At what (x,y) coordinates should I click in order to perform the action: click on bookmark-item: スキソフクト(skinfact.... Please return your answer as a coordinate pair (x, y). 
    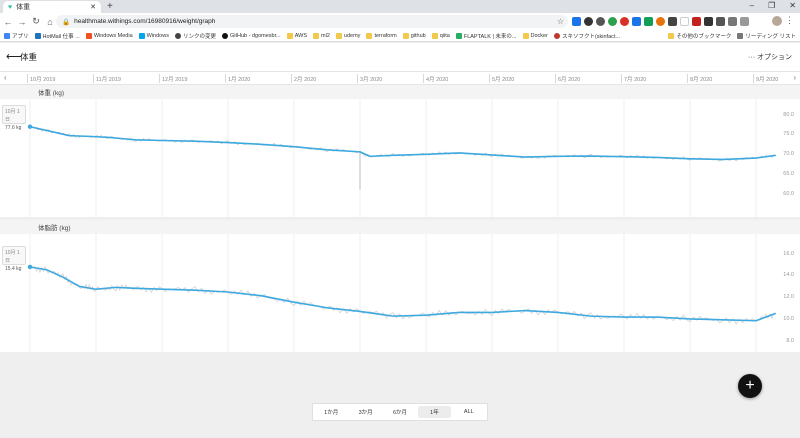
    Looking at the image, I should click on (586, 36).